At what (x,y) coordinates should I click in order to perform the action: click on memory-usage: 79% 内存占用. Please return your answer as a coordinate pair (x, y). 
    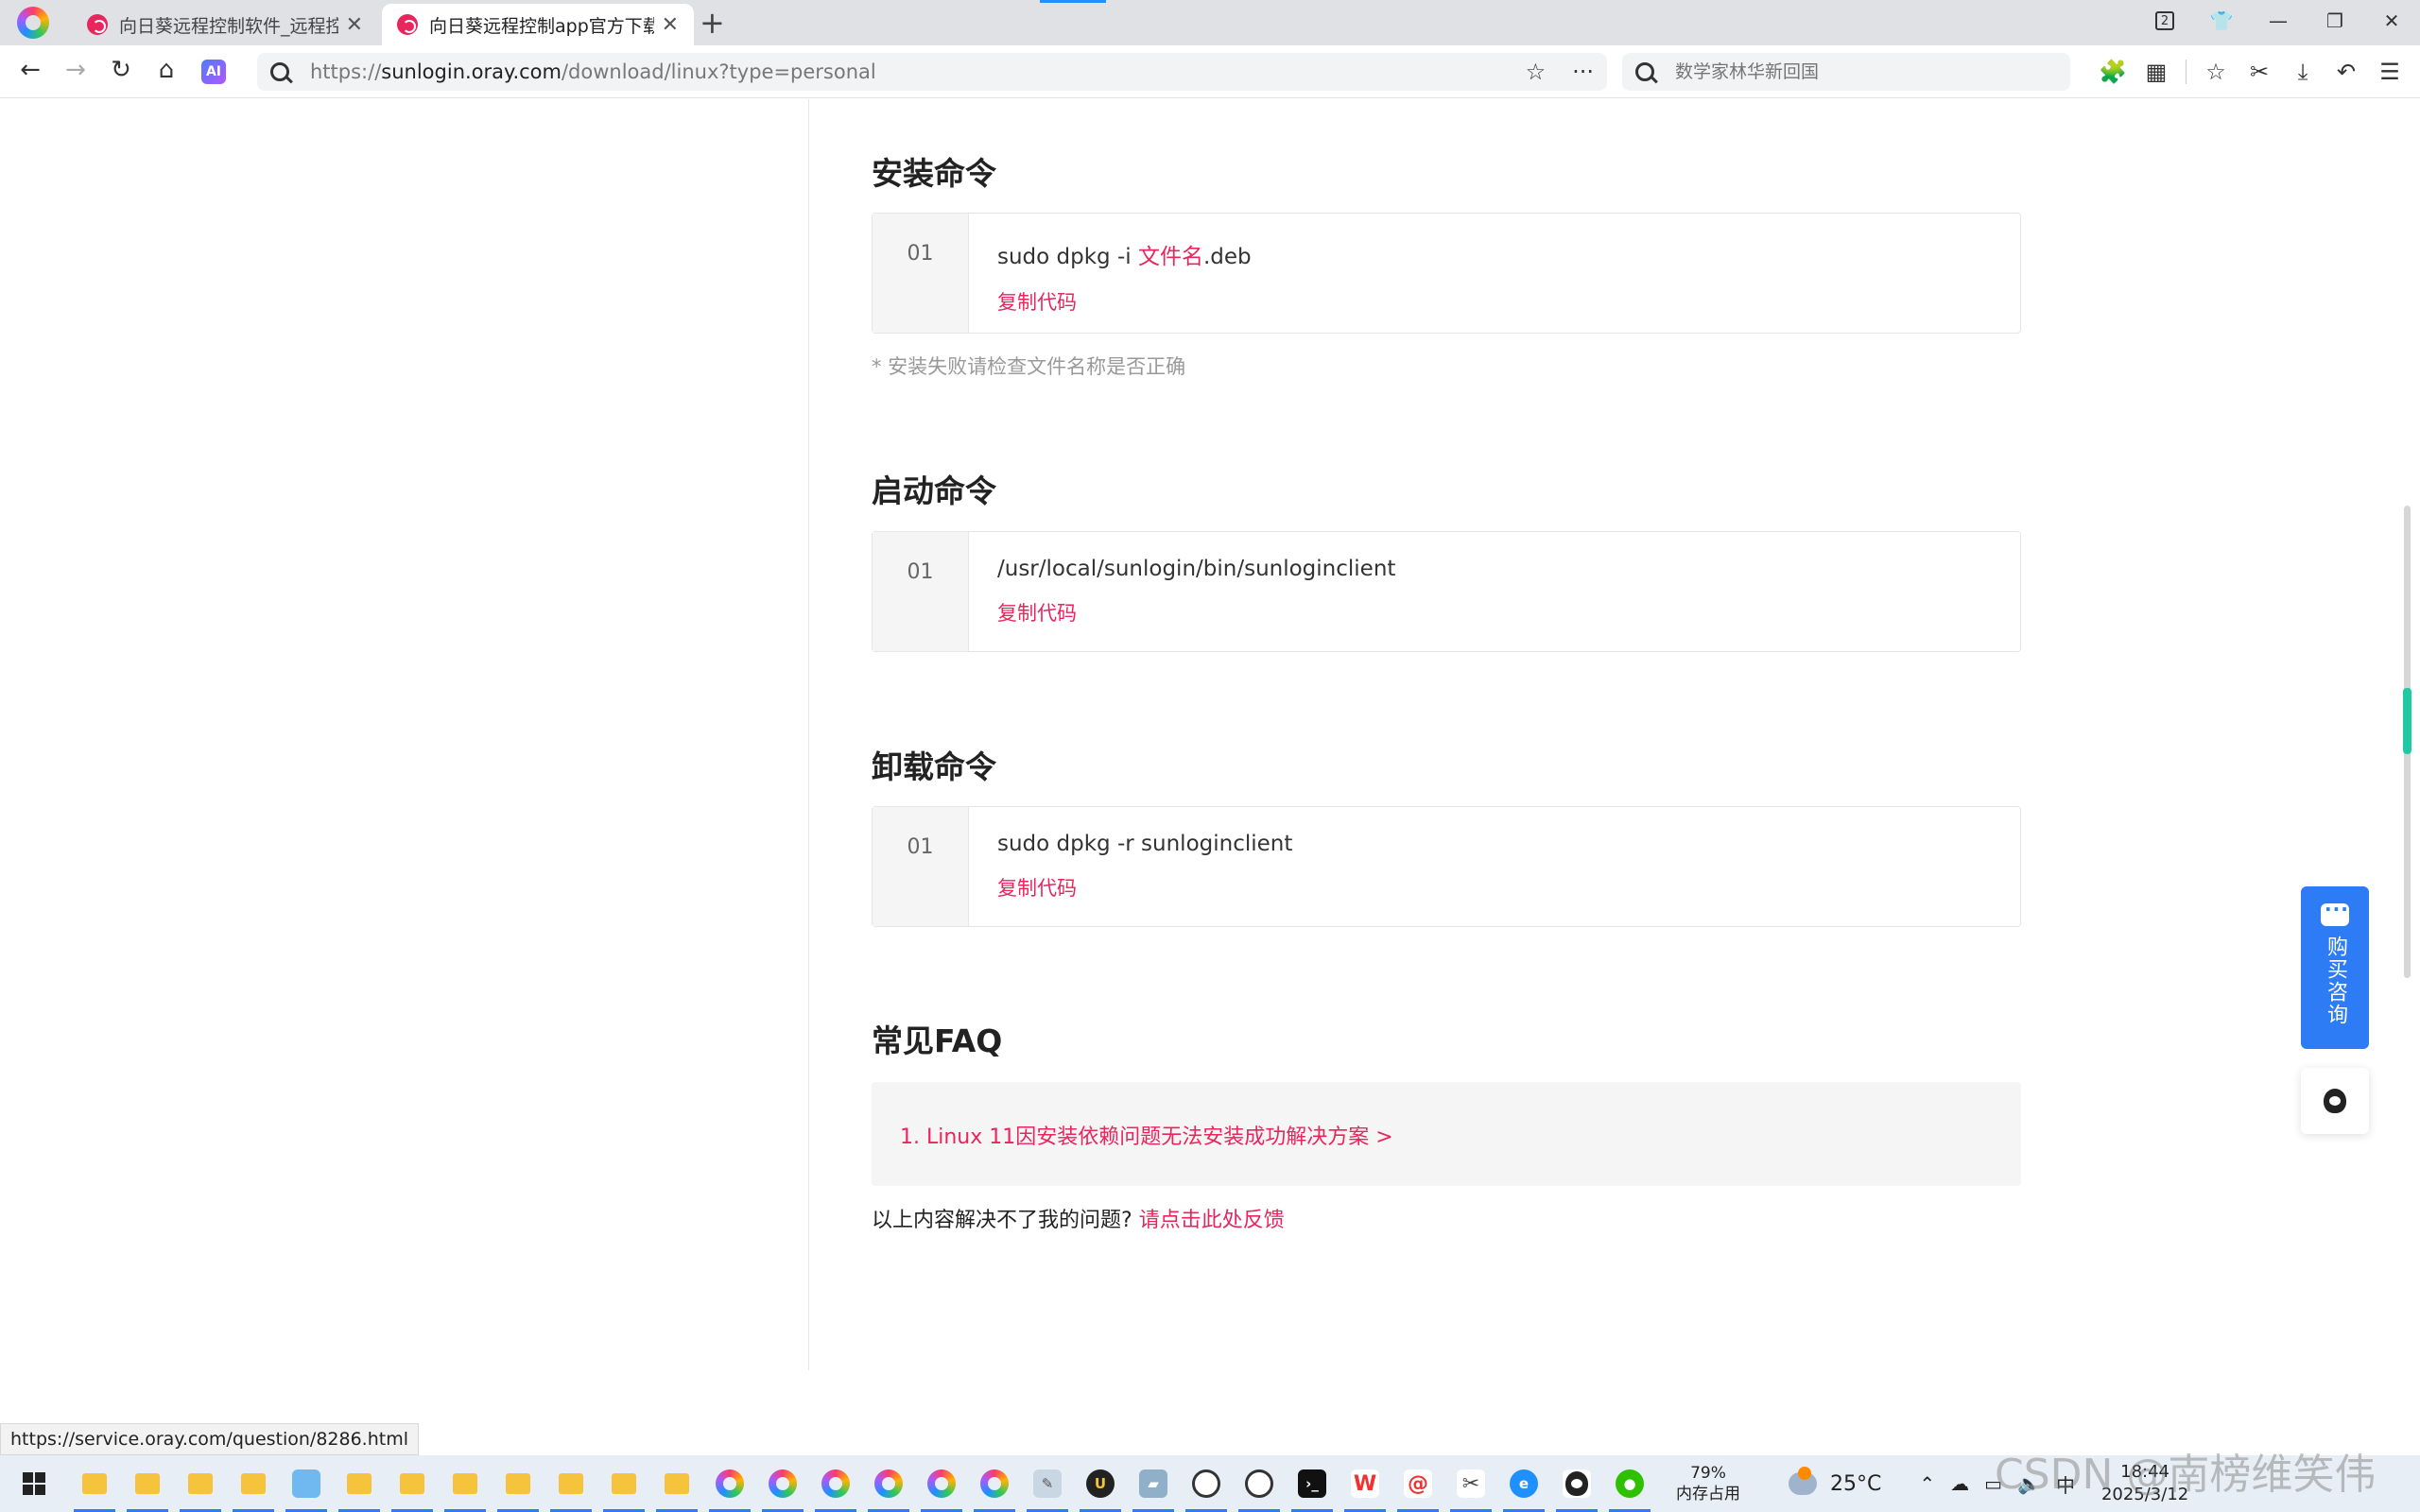
    Looking at the image, I should click on (1708, 1483).